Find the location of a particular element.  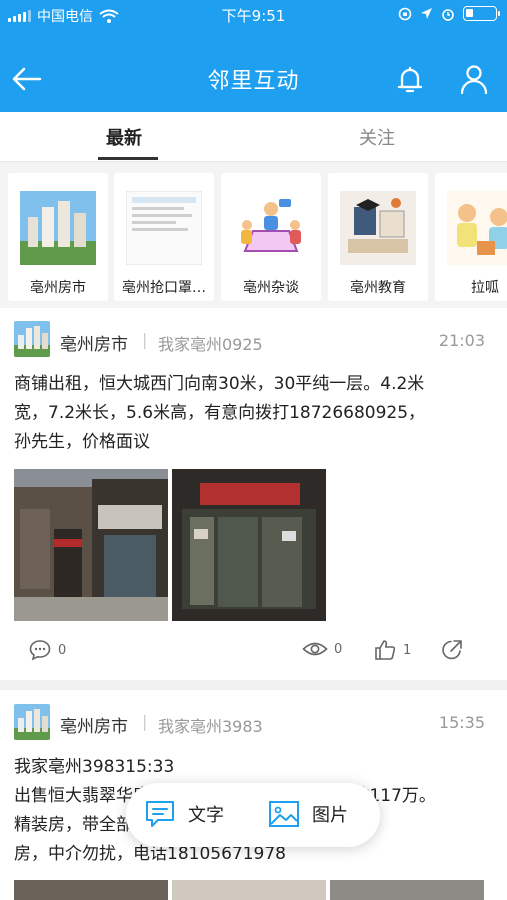

notice-thumbnail is located at coordinates (164, 228).